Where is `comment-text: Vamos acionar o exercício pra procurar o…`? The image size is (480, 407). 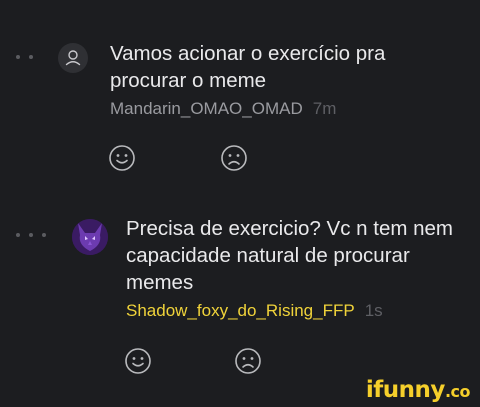 comment-text: Vamos acionar o exercício pra procurar o… is located at coordinates (248, 67).